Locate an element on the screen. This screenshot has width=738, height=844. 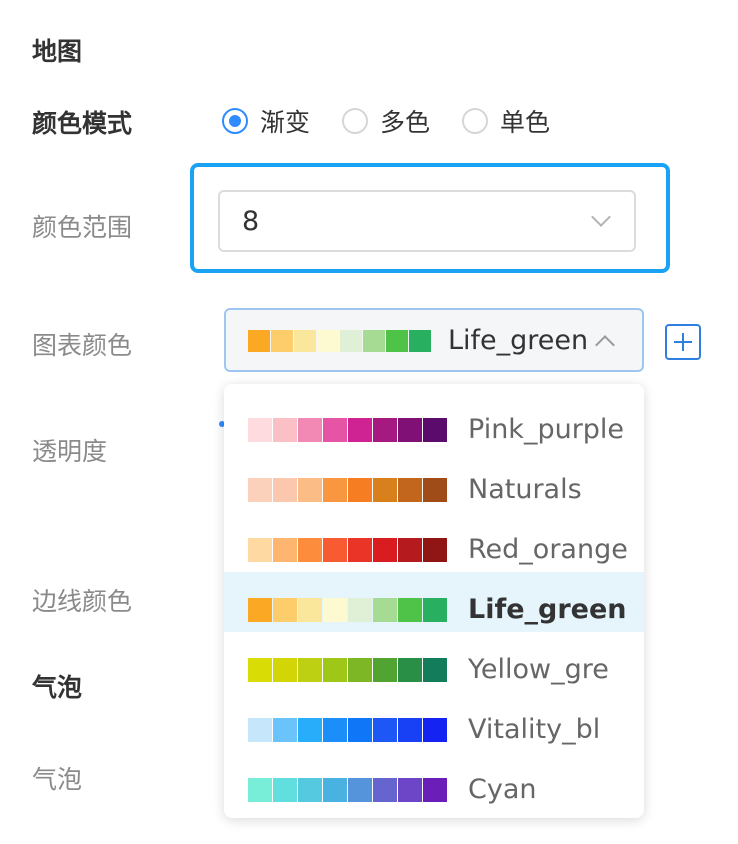
add-palette-button is located at coordinates (683, 342).